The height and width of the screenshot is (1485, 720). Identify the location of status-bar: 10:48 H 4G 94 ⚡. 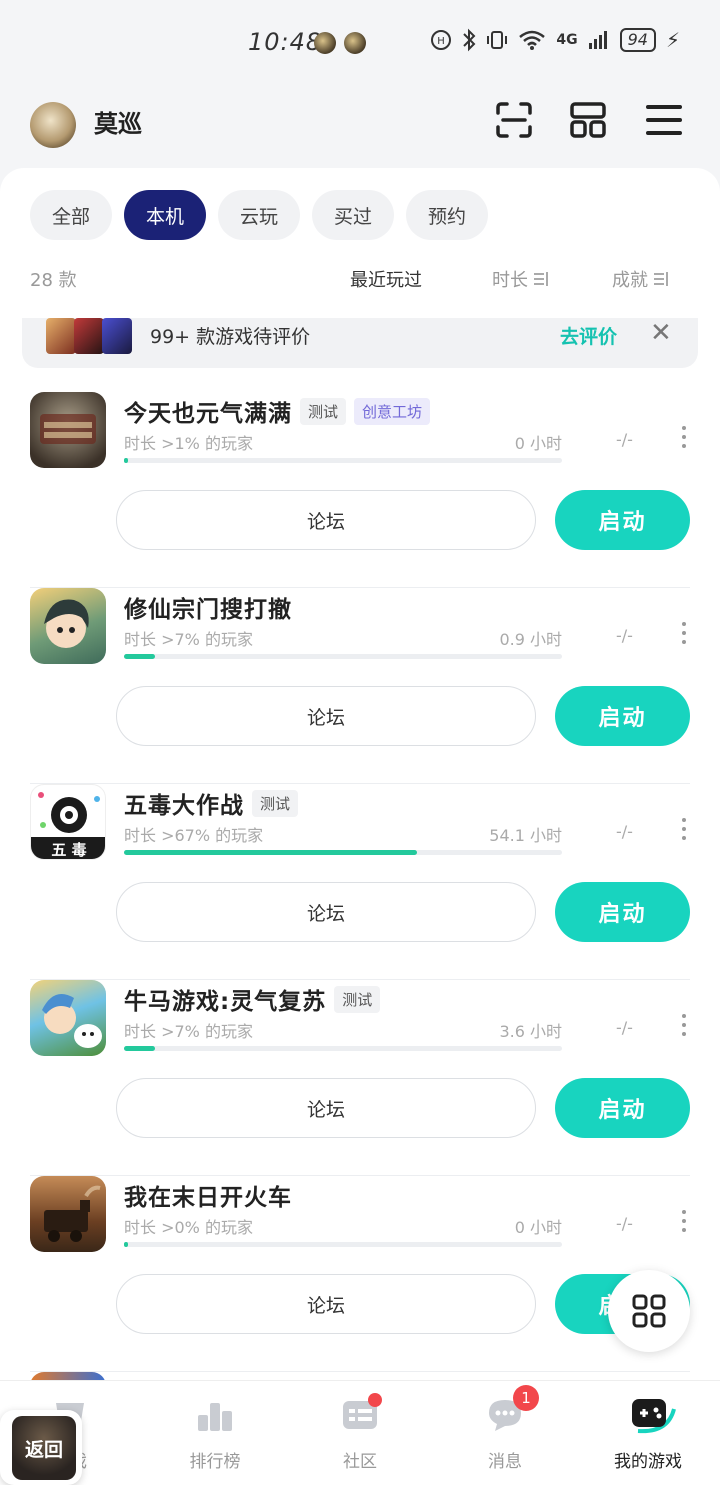
(360, 42).